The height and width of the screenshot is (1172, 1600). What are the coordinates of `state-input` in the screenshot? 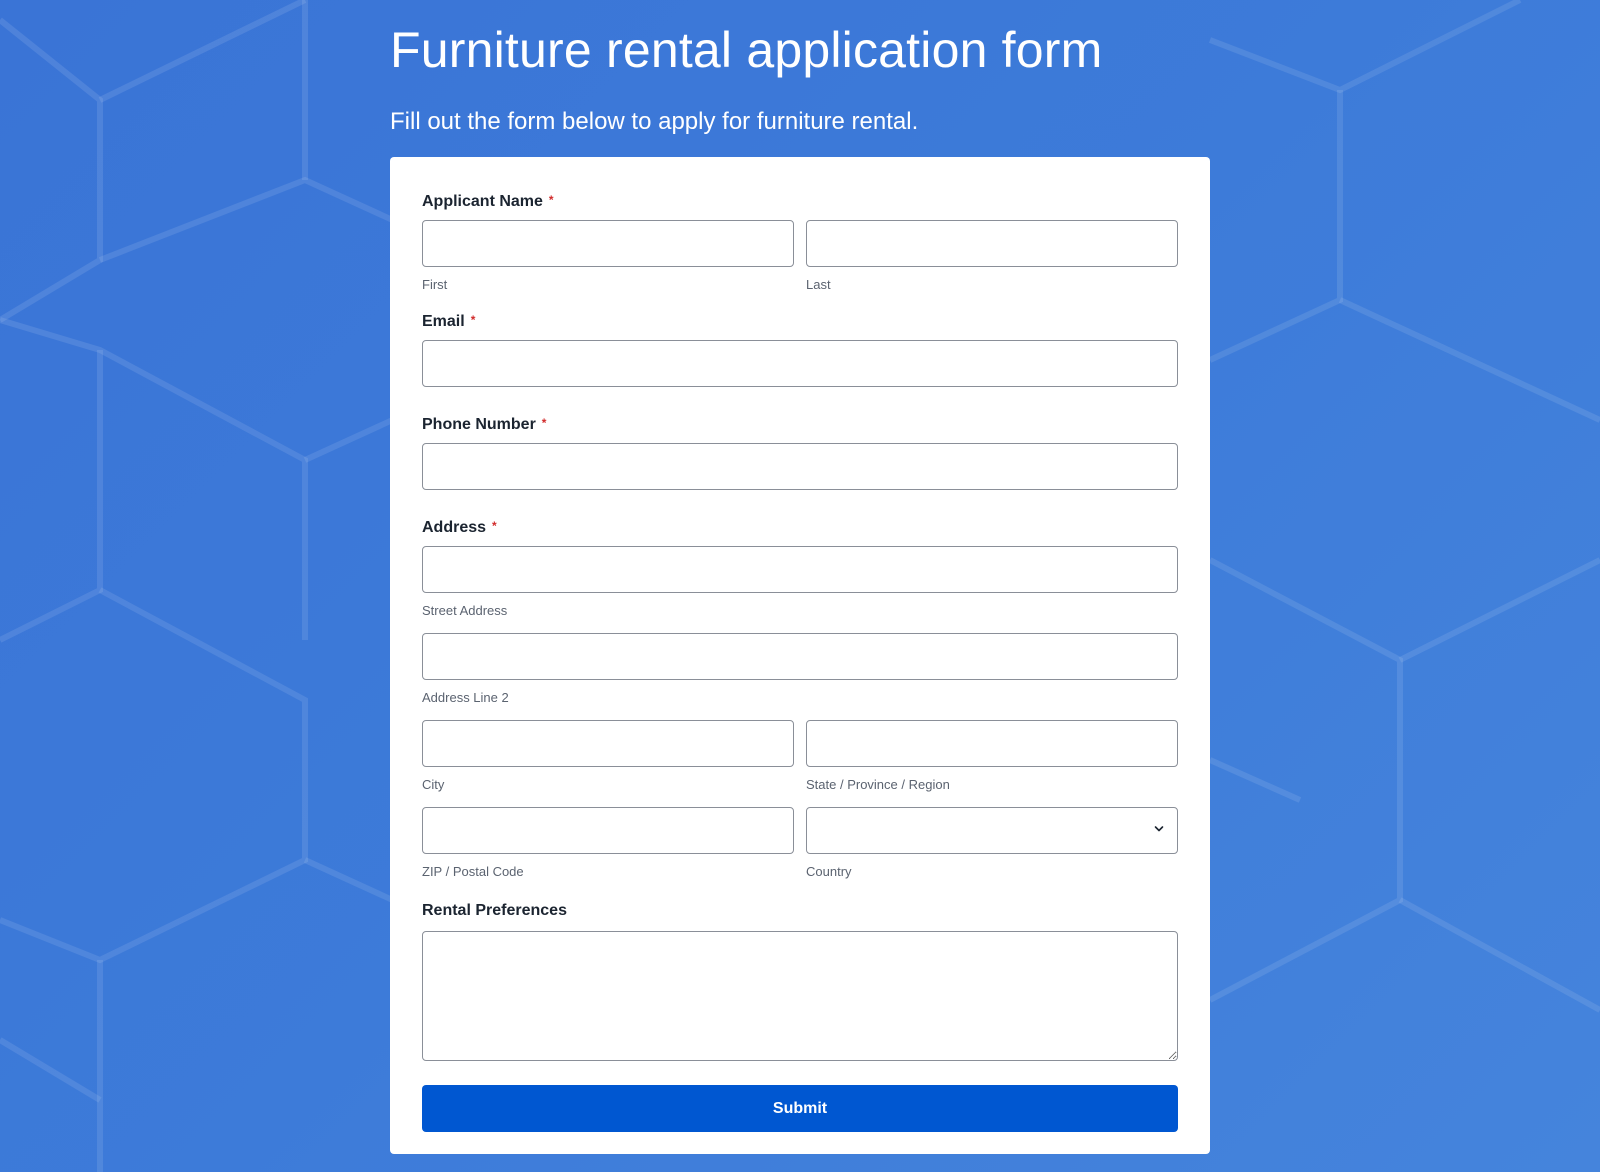 It's located at (992, 743).